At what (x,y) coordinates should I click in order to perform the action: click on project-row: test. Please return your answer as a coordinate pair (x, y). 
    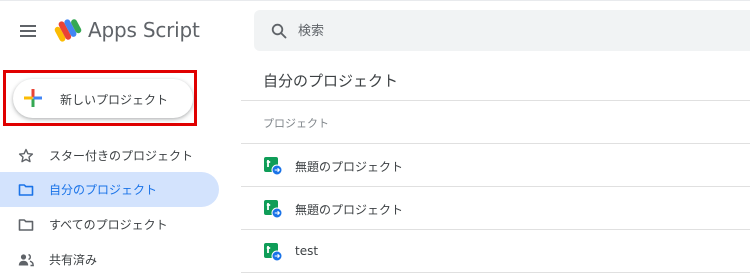
    Looking at the image, I should click on (495, 251).